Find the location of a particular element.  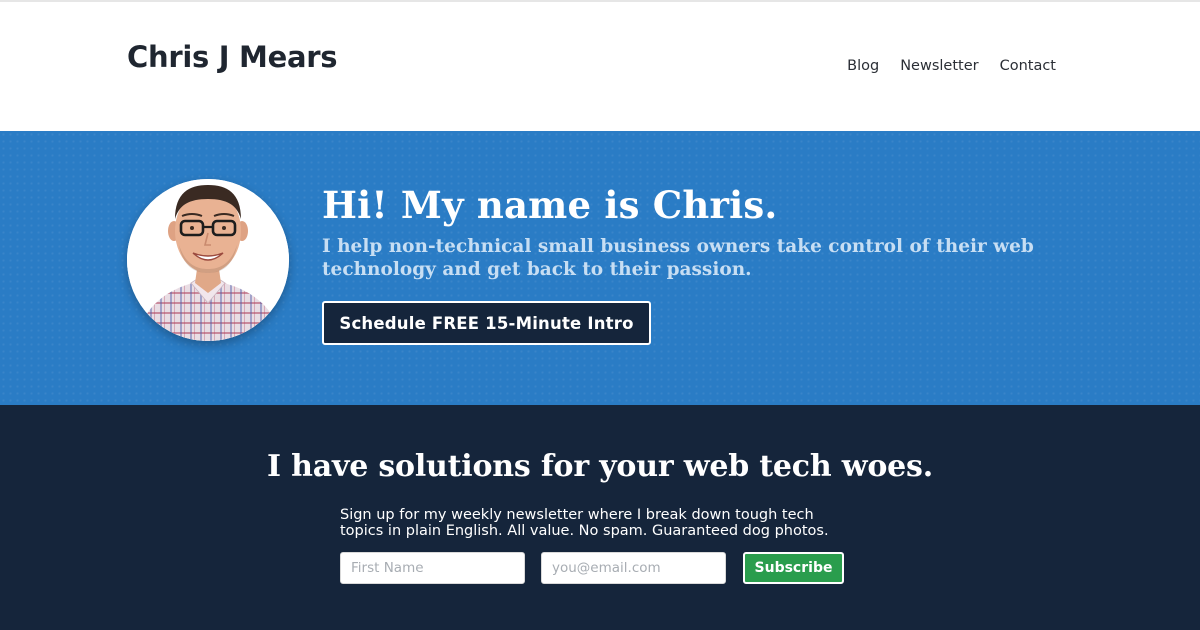

portrait-photo is located at coordinates (208, 260).